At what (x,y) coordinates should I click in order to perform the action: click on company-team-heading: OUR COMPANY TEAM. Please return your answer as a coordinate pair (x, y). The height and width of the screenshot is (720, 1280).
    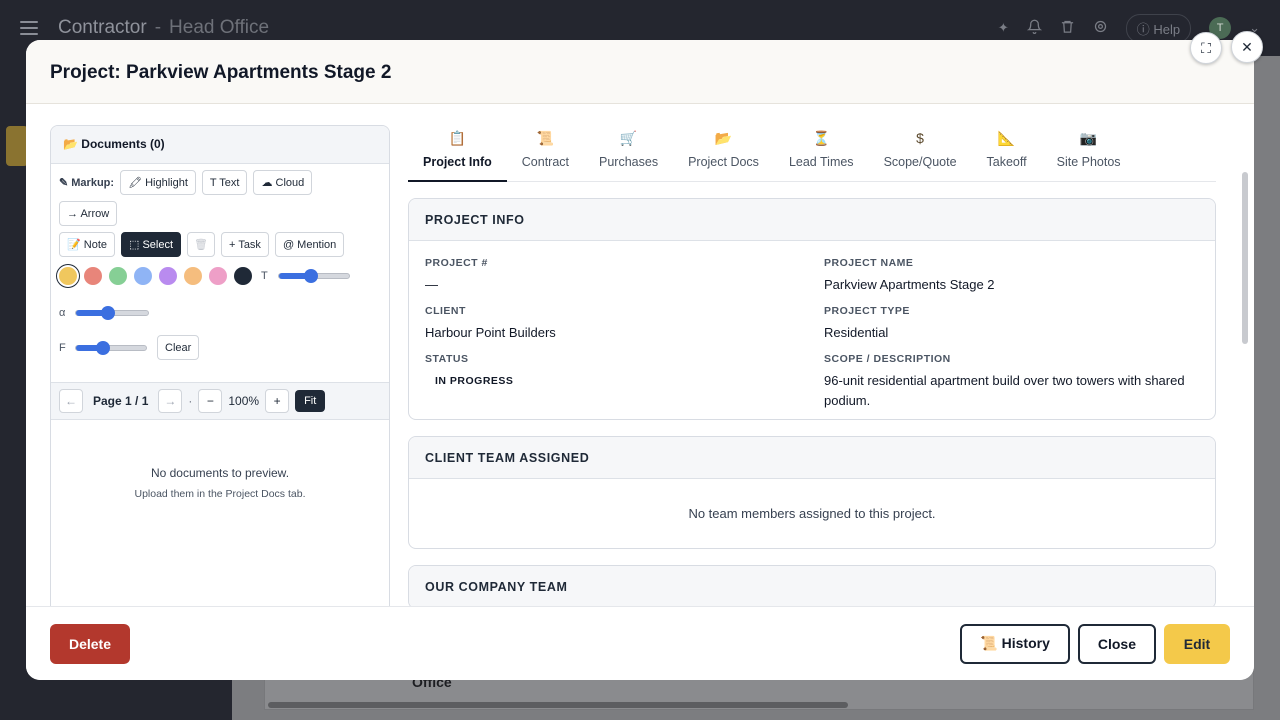
    Looking at the image, I should click on (812, 586).